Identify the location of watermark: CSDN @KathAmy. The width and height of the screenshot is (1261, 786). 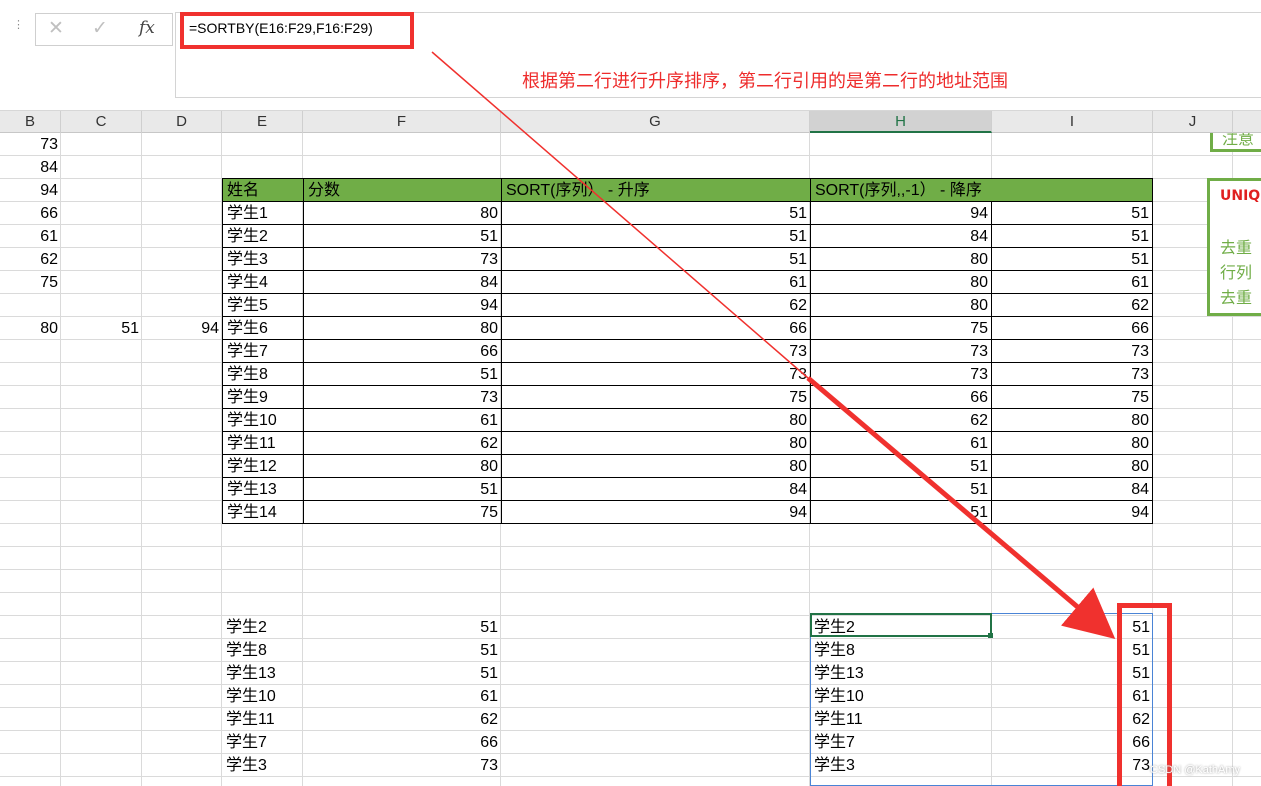
(1195, 770).